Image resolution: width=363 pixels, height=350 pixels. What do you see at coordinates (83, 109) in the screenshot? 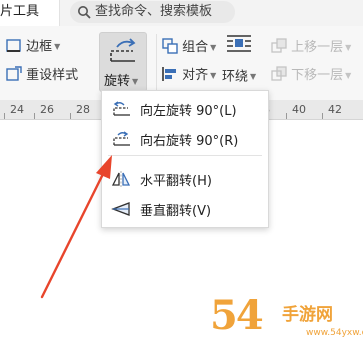
I see `ruler-number: 28` at bounding box center [83, 109].